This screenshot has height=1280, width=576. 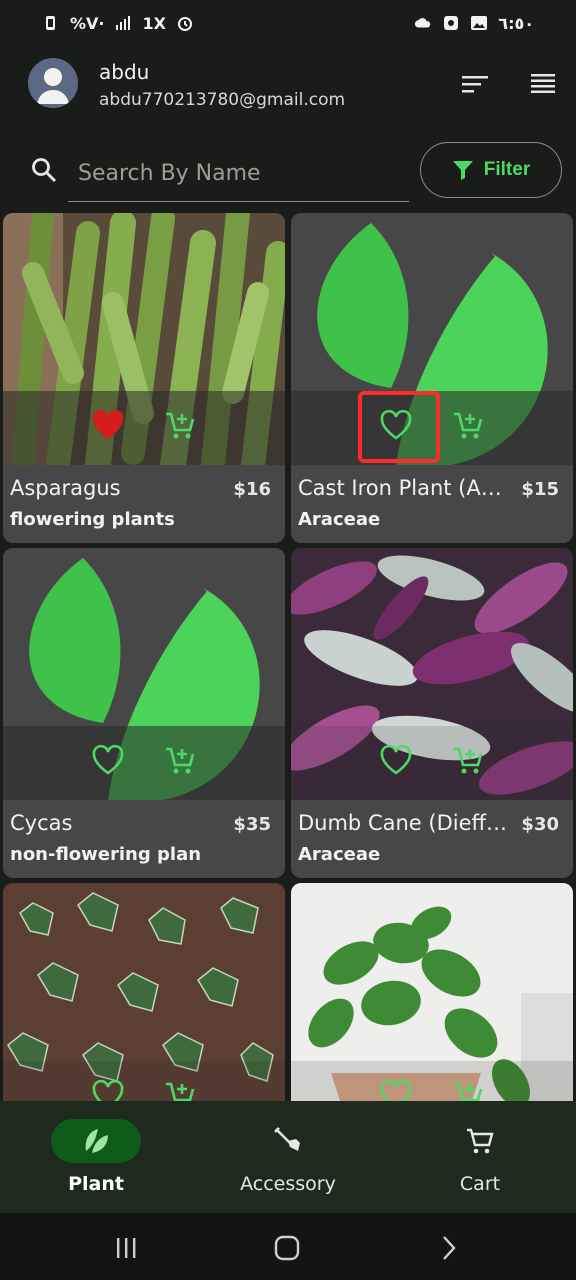 I want to click on system-navigation-bar, so click(x=288, y=1246).